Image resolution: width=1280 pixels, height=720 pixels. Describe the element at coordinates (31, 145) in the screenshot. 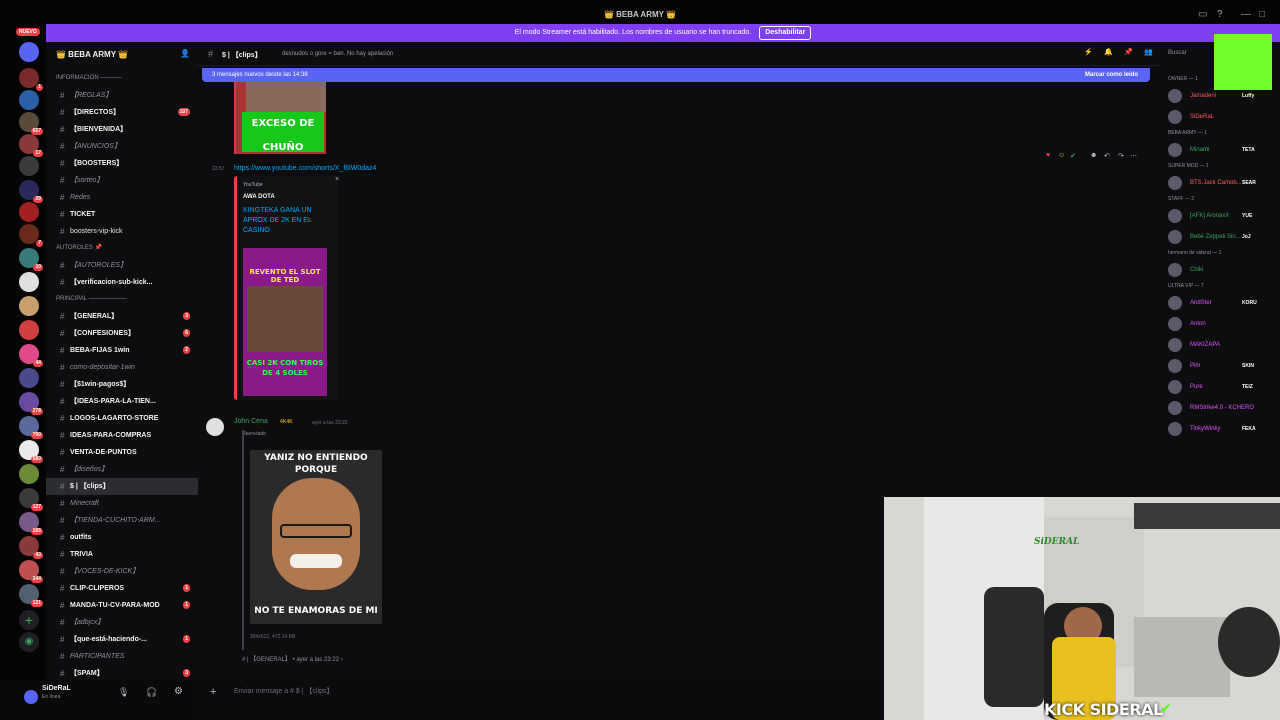

I see `server-icon: 17` at that location.